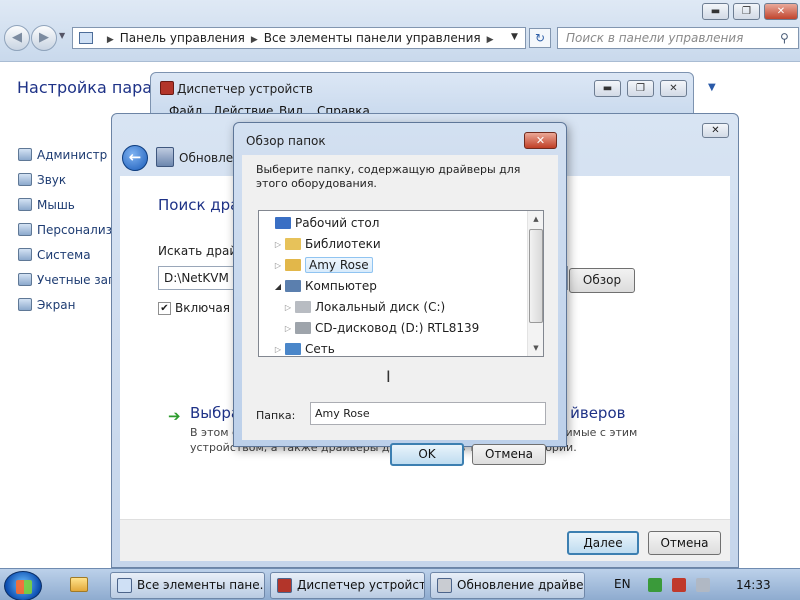  Describe the element at coordinates (25, 204) in the screenshot. I see `mouse-icon` at that location.